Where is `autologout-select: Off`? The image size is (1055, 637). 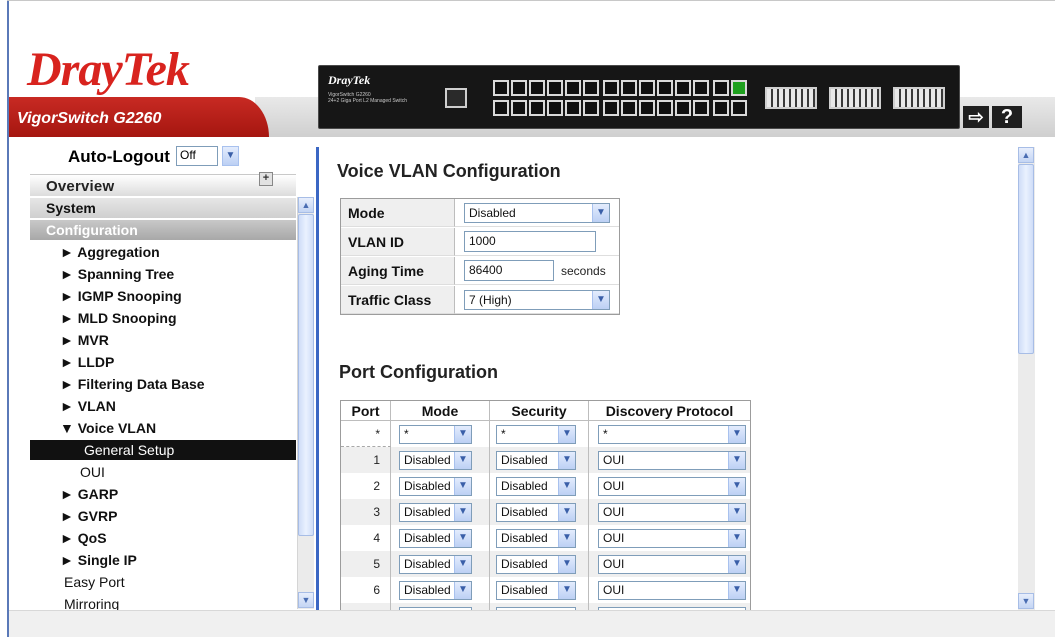 autologout-select: Off is located at coordinates (197, 156).